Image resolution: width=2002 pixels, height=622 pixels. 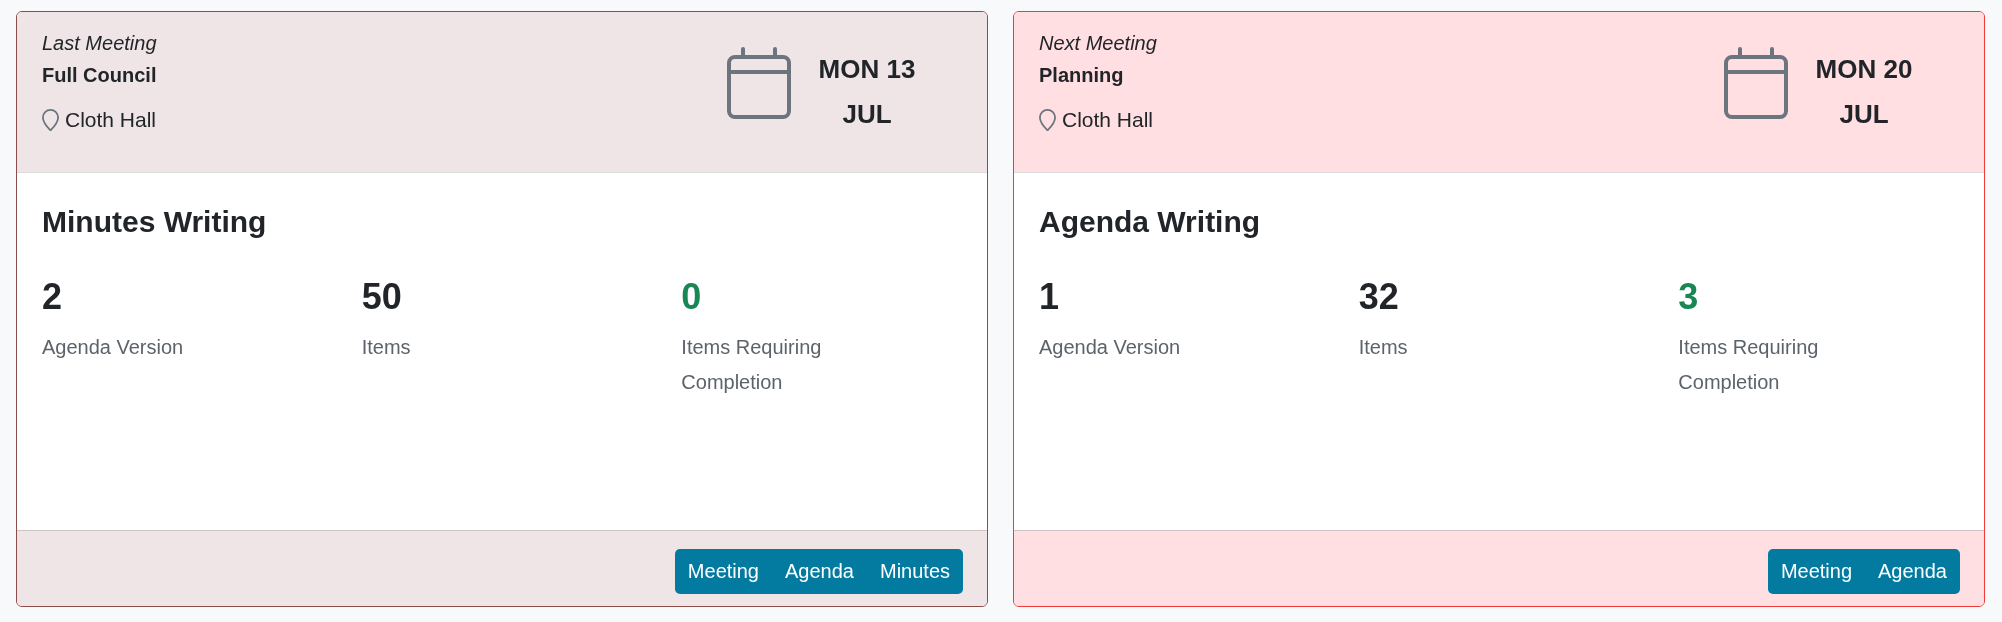 I want to click on date-day: MON 20, so click(x=1864, y=69).